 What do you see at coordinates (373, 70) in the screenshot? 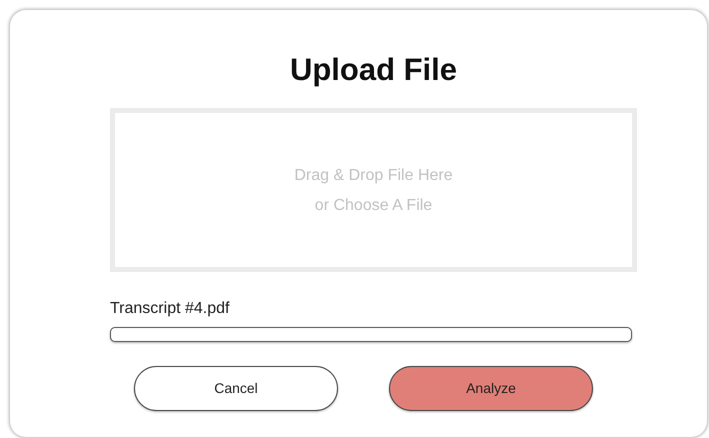
I see `dialog-title: Upload File` at bounding box center [373, 70].